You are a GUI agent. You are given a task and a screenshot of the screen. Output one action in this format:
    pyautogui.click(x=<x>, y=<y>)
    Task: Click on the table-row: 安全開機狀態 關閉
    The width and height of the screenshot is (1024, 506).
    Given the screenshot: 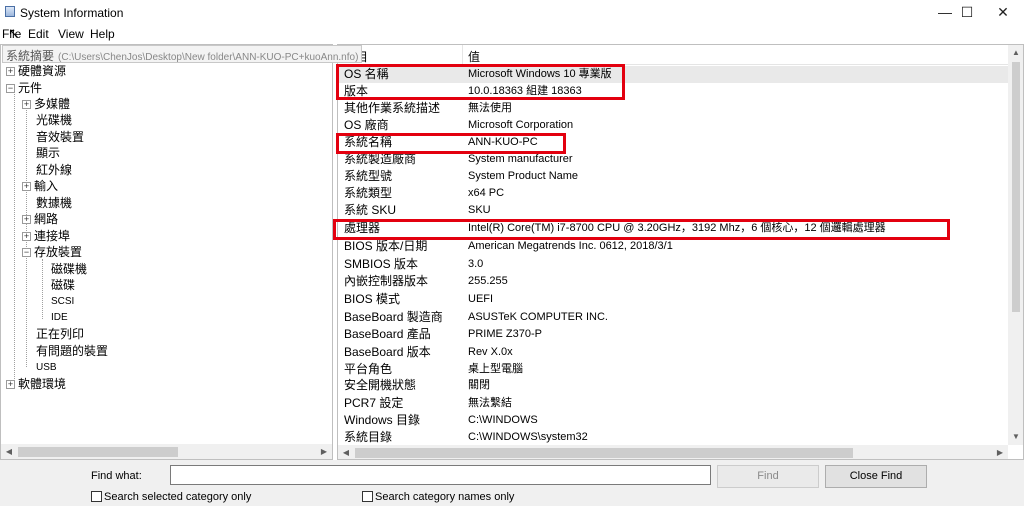 What is the action you would take?
    pyautogui.click(x=673, y=385)
    